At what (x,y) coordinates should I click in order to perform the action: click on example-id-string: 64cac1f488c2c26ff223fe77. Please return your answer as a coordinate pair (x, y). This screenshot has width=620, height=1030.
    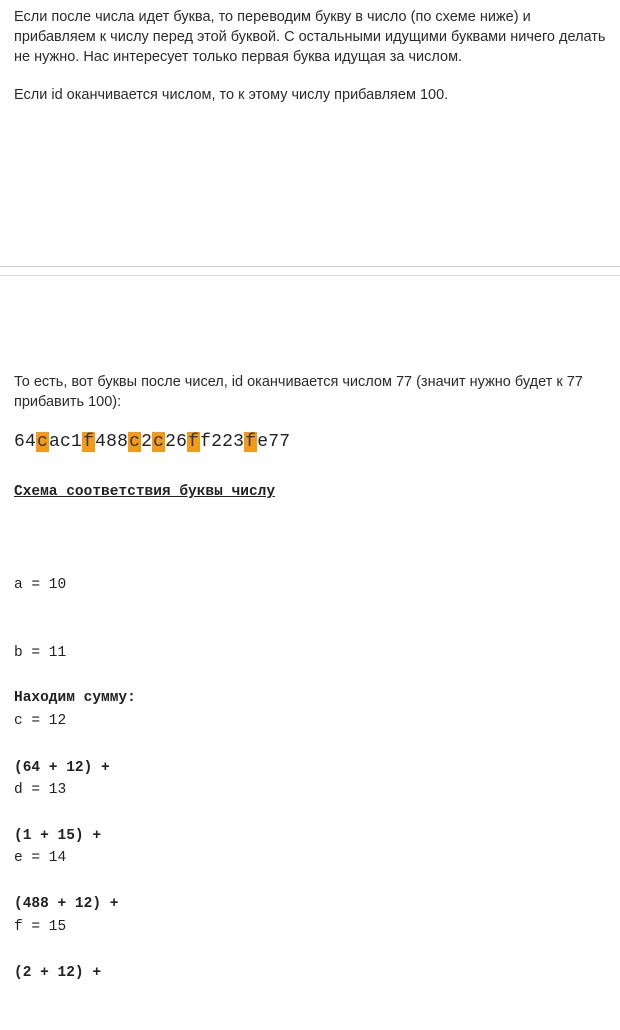
    Looking at the image, I should click on (152, 442).